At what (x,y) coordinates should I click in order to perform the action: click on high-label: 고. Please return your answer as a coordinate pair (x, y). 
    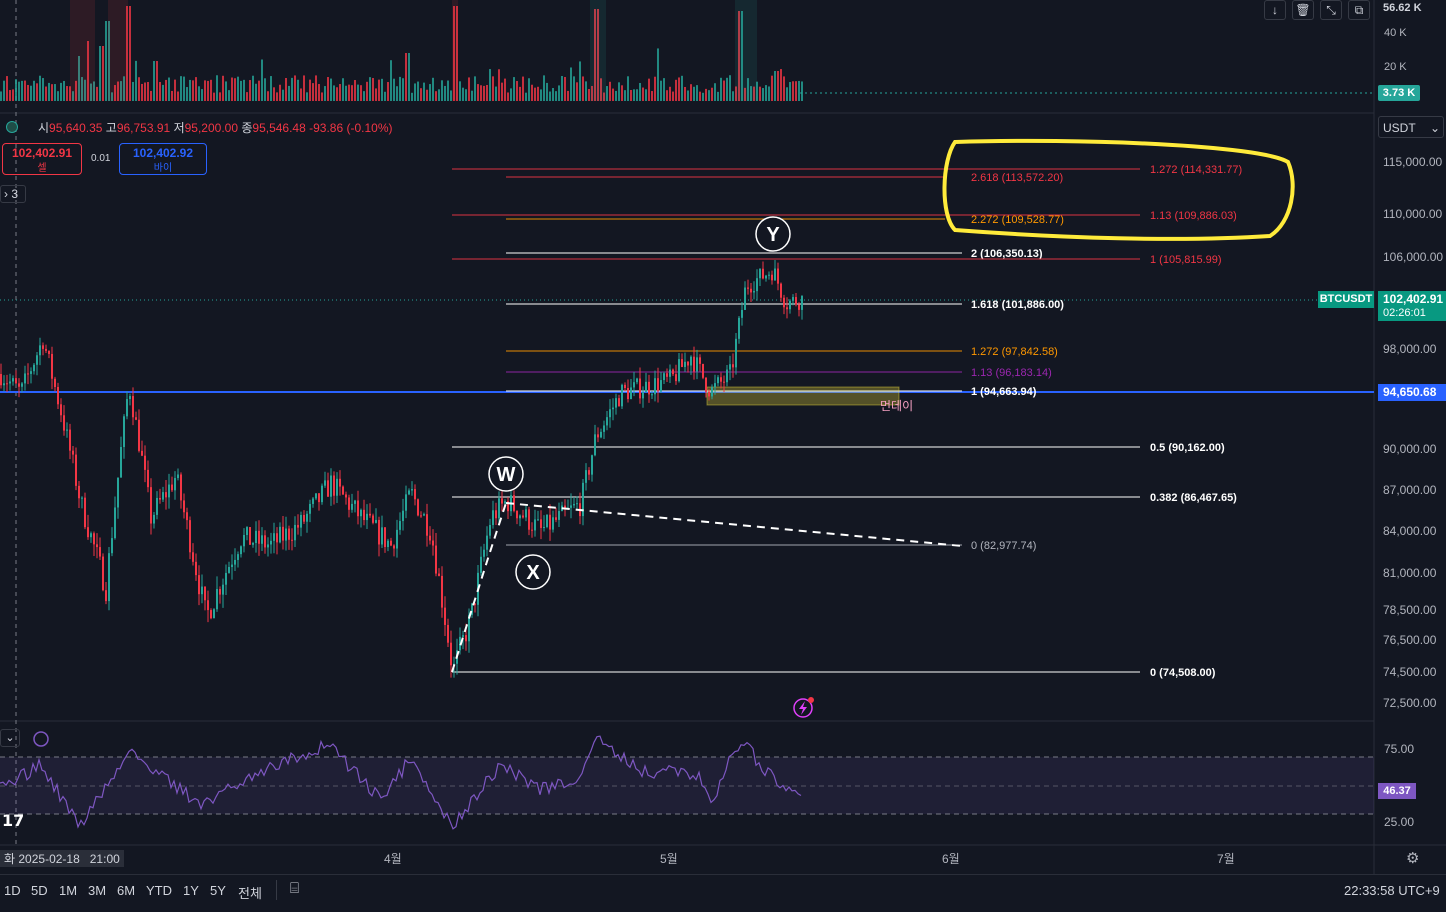
    Looking at the image, I should click on (111, 128).